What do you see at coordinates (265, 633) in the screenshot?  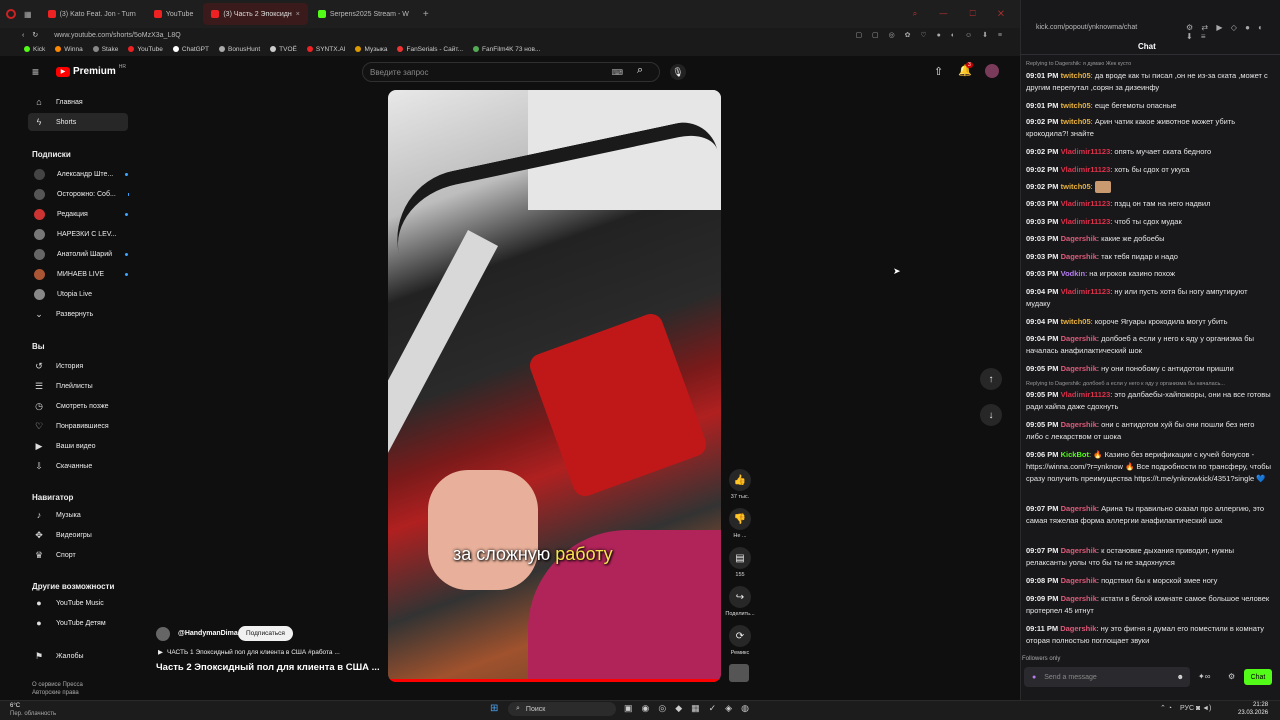 I see `subscribe-button: Подписаться` at bounding box center [265, 633].